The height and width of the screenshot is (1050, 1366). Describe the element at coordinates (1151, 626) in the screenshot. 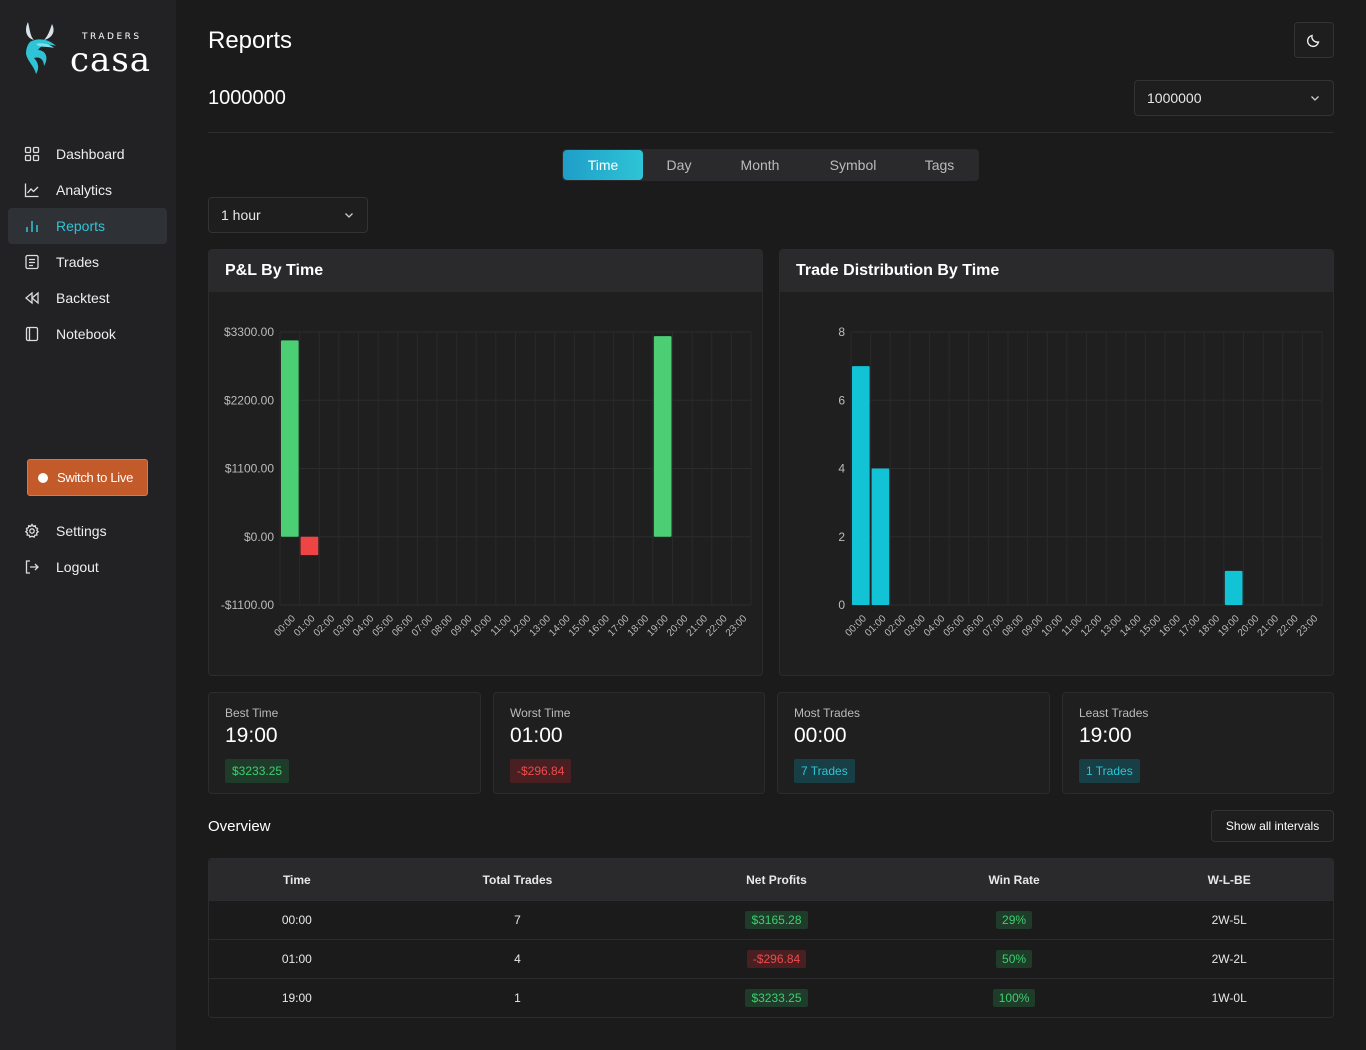

I see `x-tick-label: 15:00` at that location.